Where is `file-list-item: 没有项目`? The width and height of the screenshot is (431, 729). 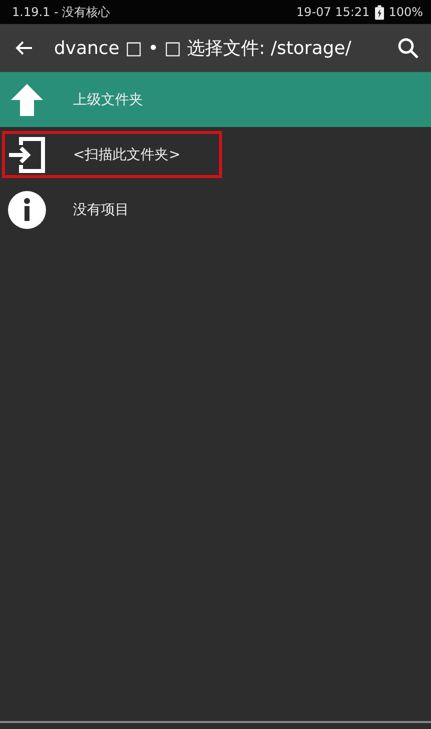 file-list-item: 没有项目 is located at coordinates (215, 209).